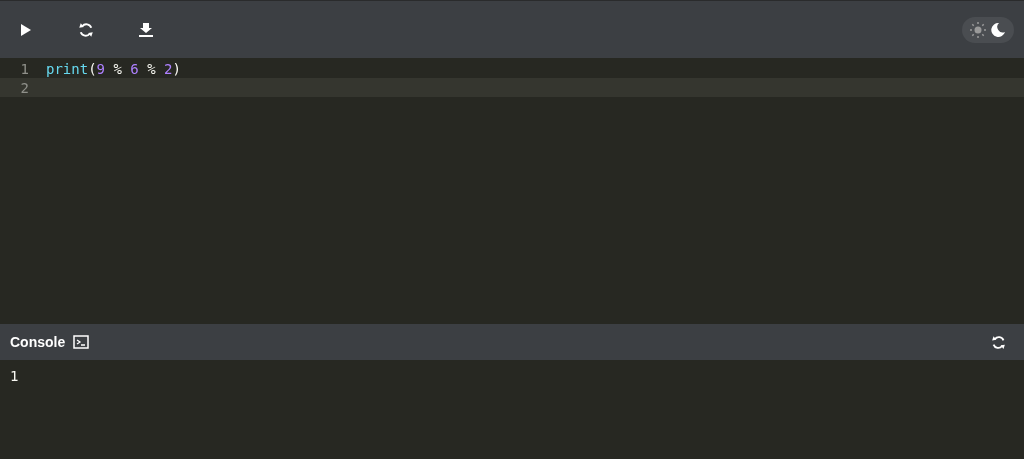 The height and width of the screenshot is (459, 1024). What do you see at coordinates (81, 342) in the screenshot?
I see `terminal-icon` at bounding box center [81, 342].